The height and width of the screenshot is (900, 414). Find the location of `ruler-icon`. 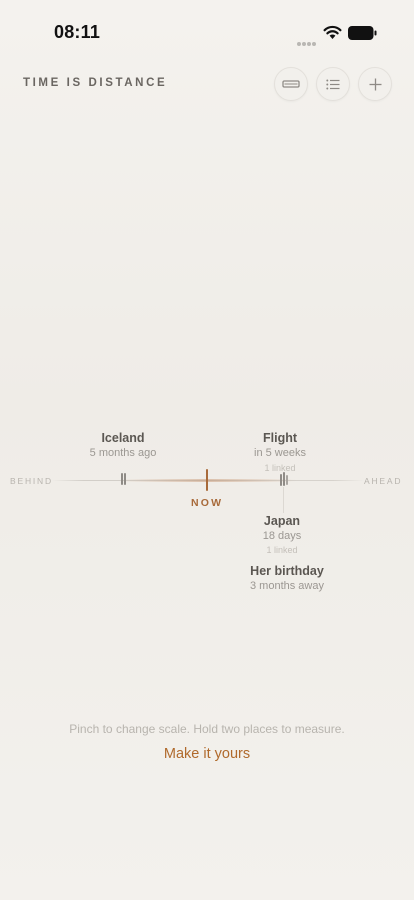

ruler-icon is located at coordinates (291, 84).